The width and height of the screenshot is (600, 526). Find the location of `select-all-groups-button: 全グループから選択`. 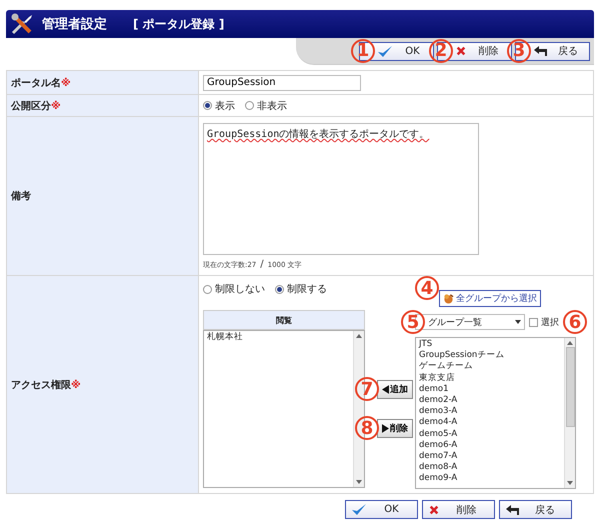

select-all-groups-button: 全グループから選択 is located at coordinates (490, 298).